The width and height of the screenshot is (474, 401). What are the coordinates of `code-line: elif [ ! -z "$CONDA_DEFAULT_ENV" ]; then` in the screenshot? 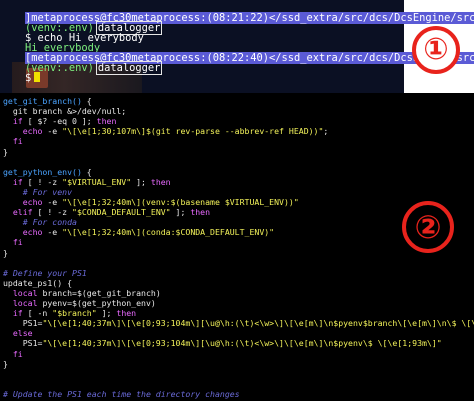 It's located at (111, 212).